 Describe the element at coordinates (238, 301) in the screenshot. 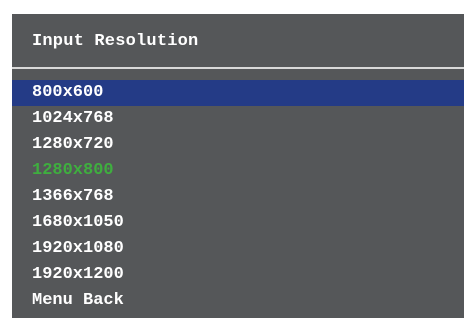

I see `menu-back-option: Menu Back` at that location.